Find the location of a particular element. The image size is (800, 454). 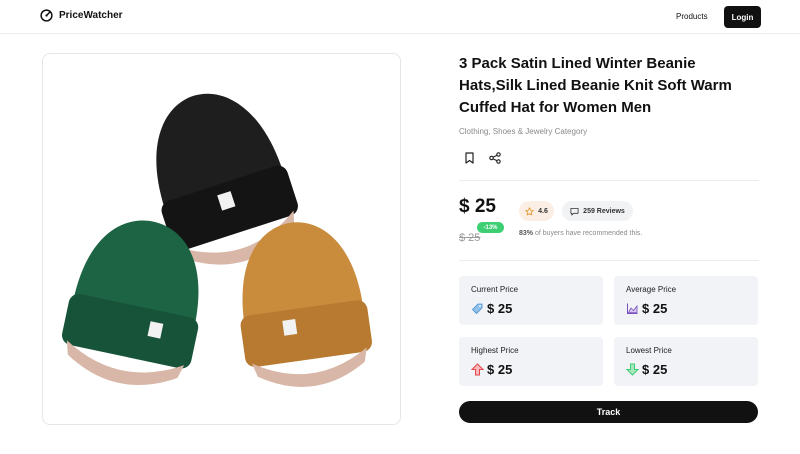

brown-beanie is located at coordinates (306, 304).